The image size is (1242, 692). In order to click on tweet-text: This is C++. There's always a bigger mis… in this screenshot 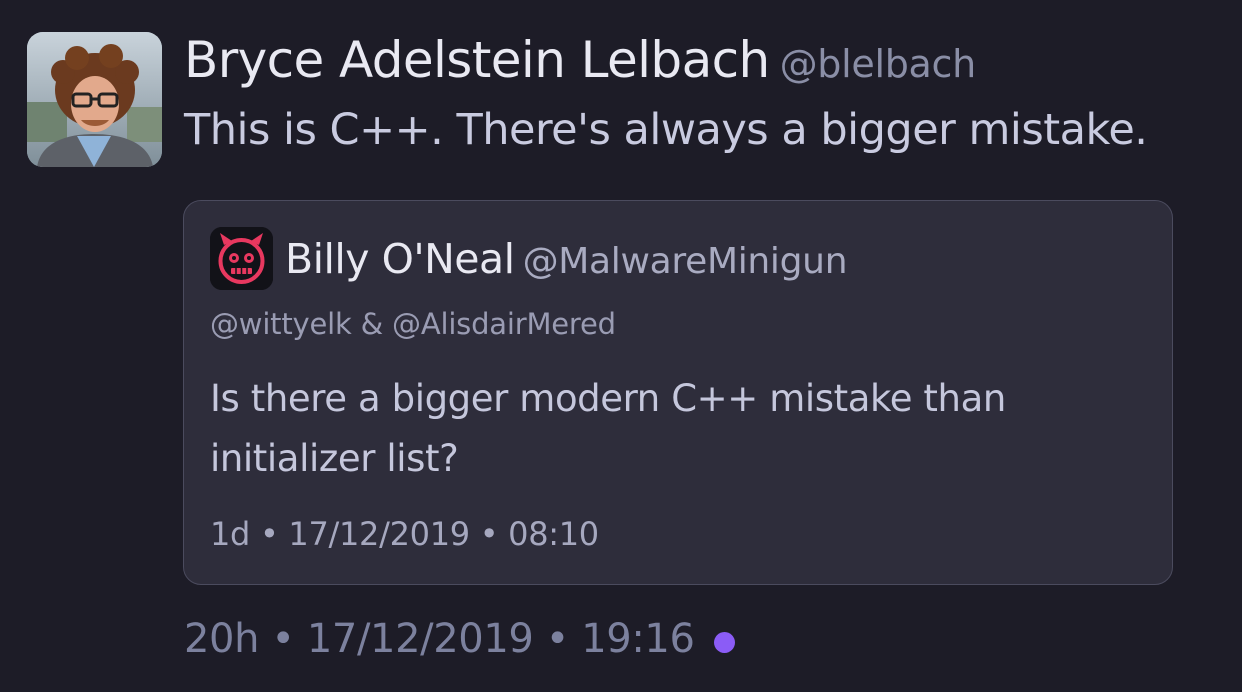, I will do `click(666, 130)`.